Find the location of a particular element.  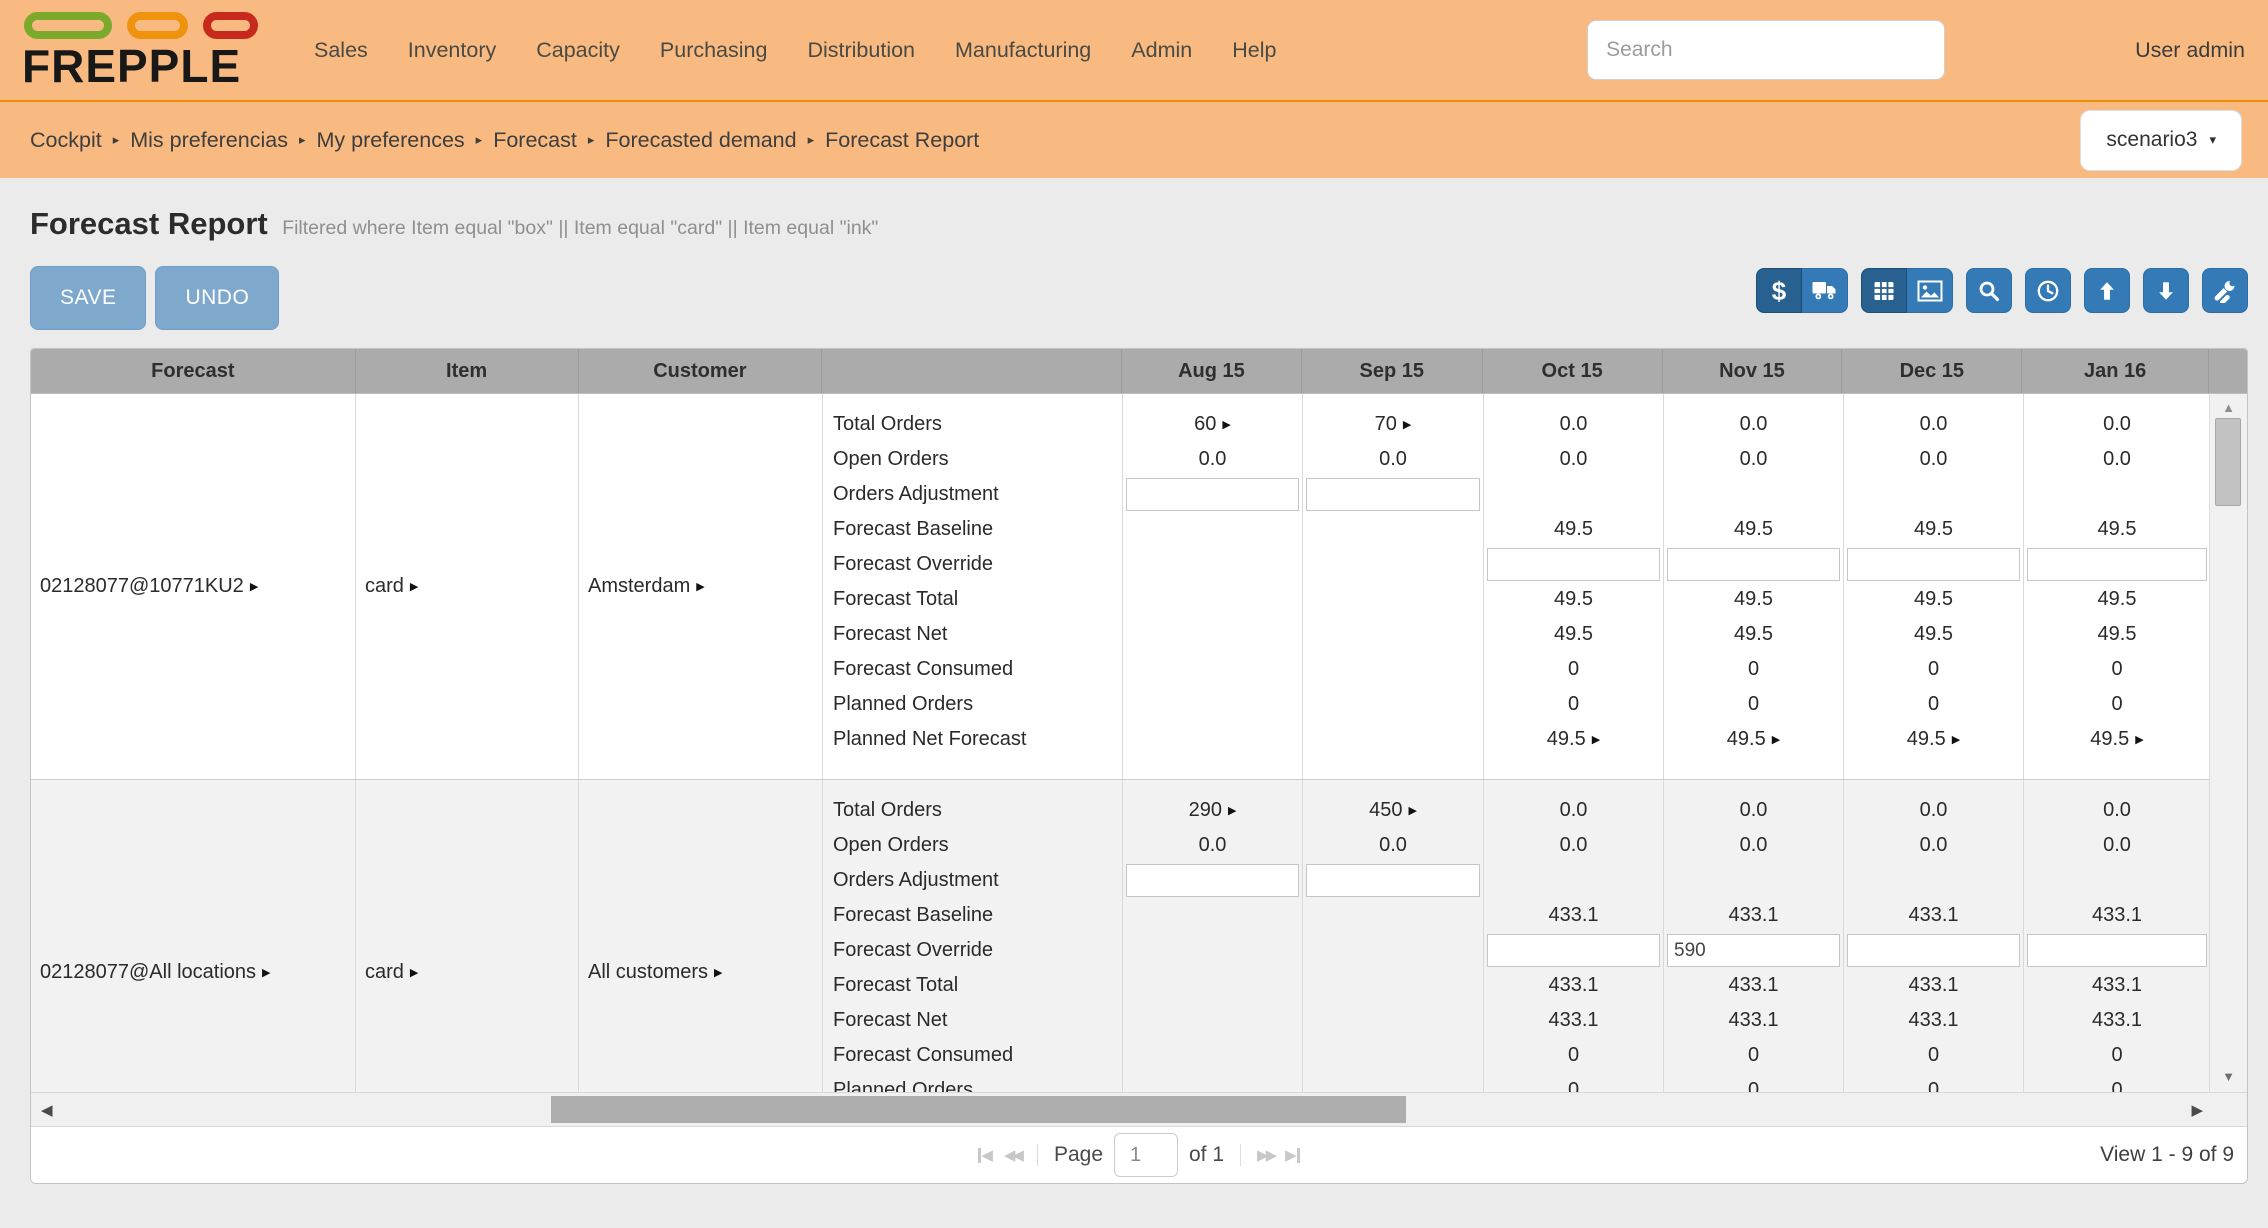

breadcrumb-item-mis-preferencias: Mis preferencias is located at coordinates (209, 140).